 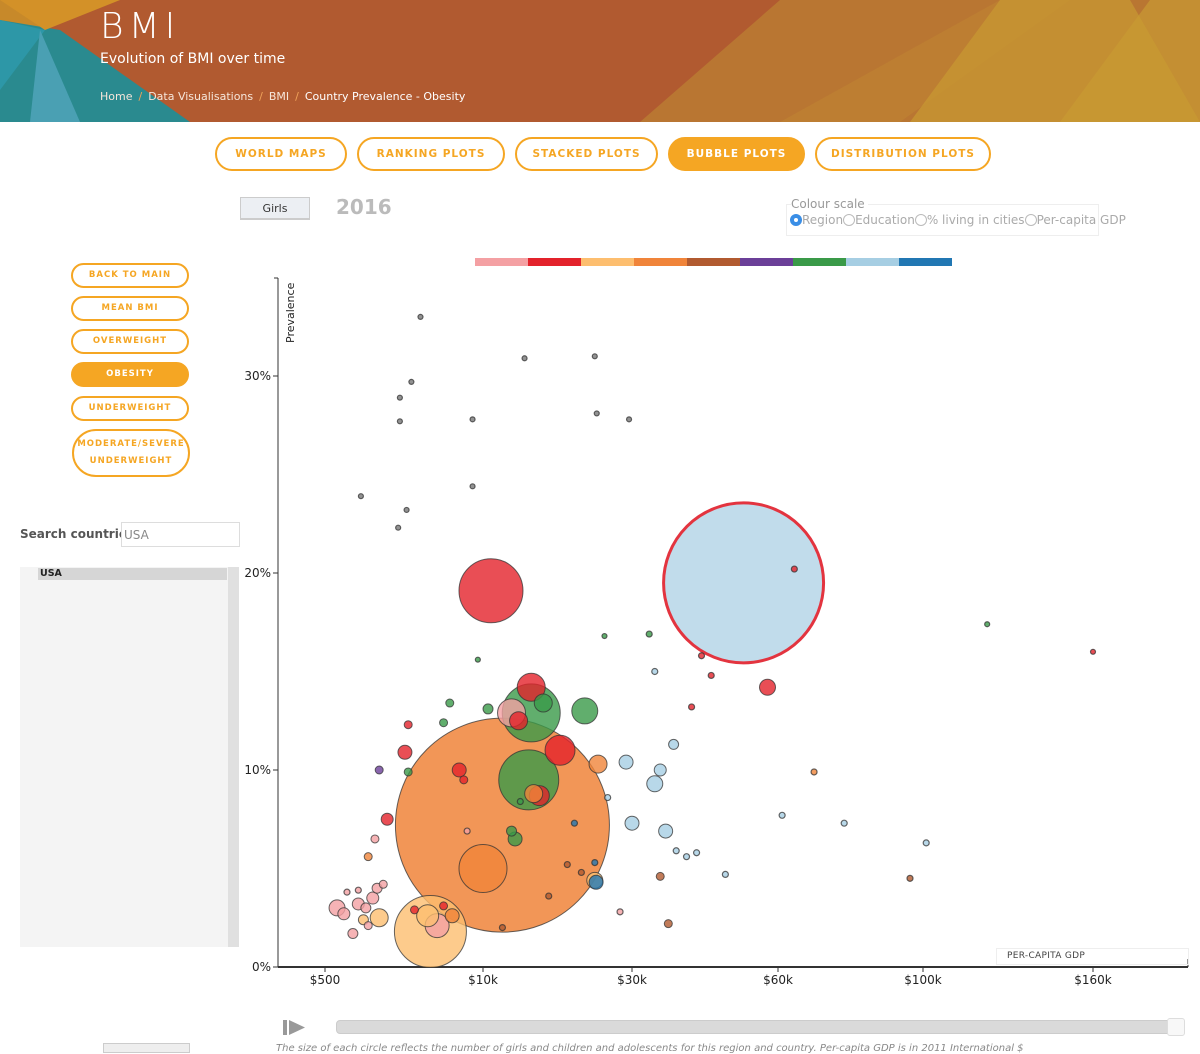 What do you see at coordinates (130, 408) in the screenshot?
I see `underweight-button: UNDERWEIGHT` at bounding box center [130, 408].